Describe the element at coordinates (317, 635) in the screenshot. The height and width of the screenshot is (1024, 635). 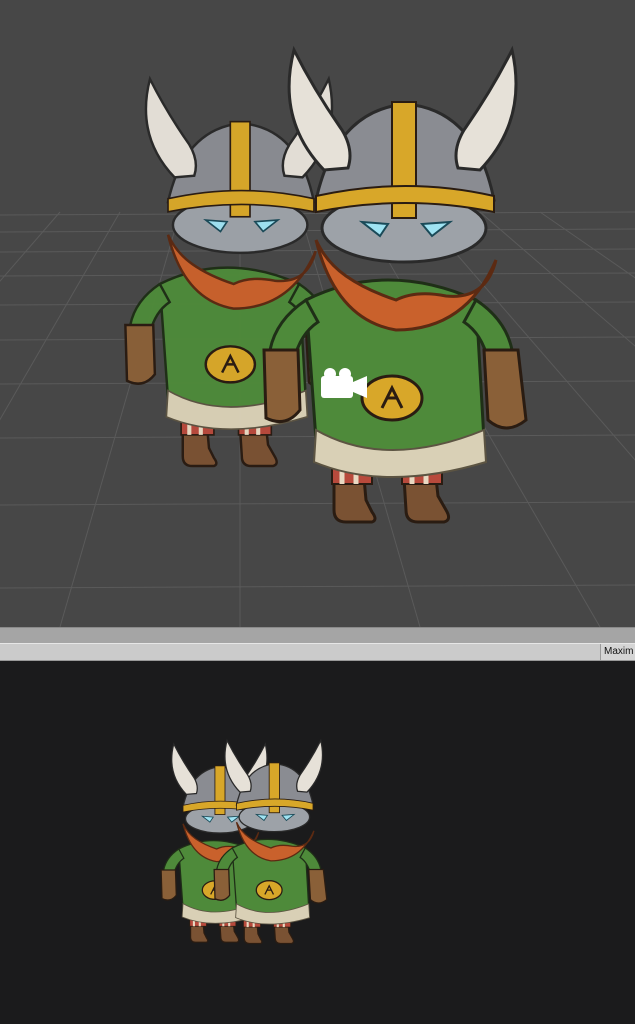
I see `panel-splitter` at that location.